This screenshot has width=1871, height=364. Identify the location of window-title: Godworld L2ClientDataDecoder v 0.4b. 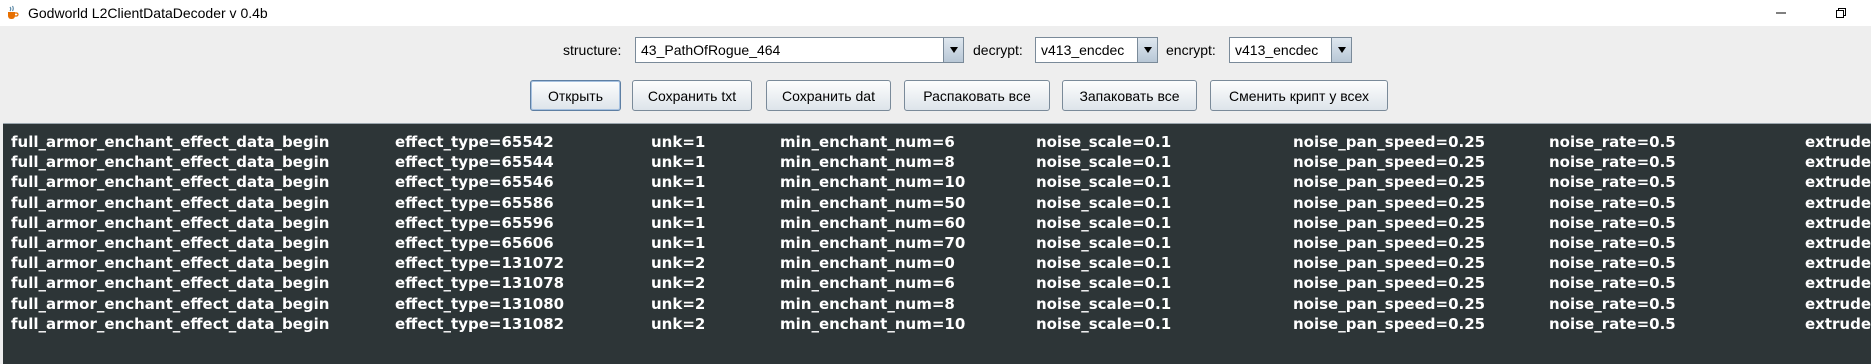
(148, 13).